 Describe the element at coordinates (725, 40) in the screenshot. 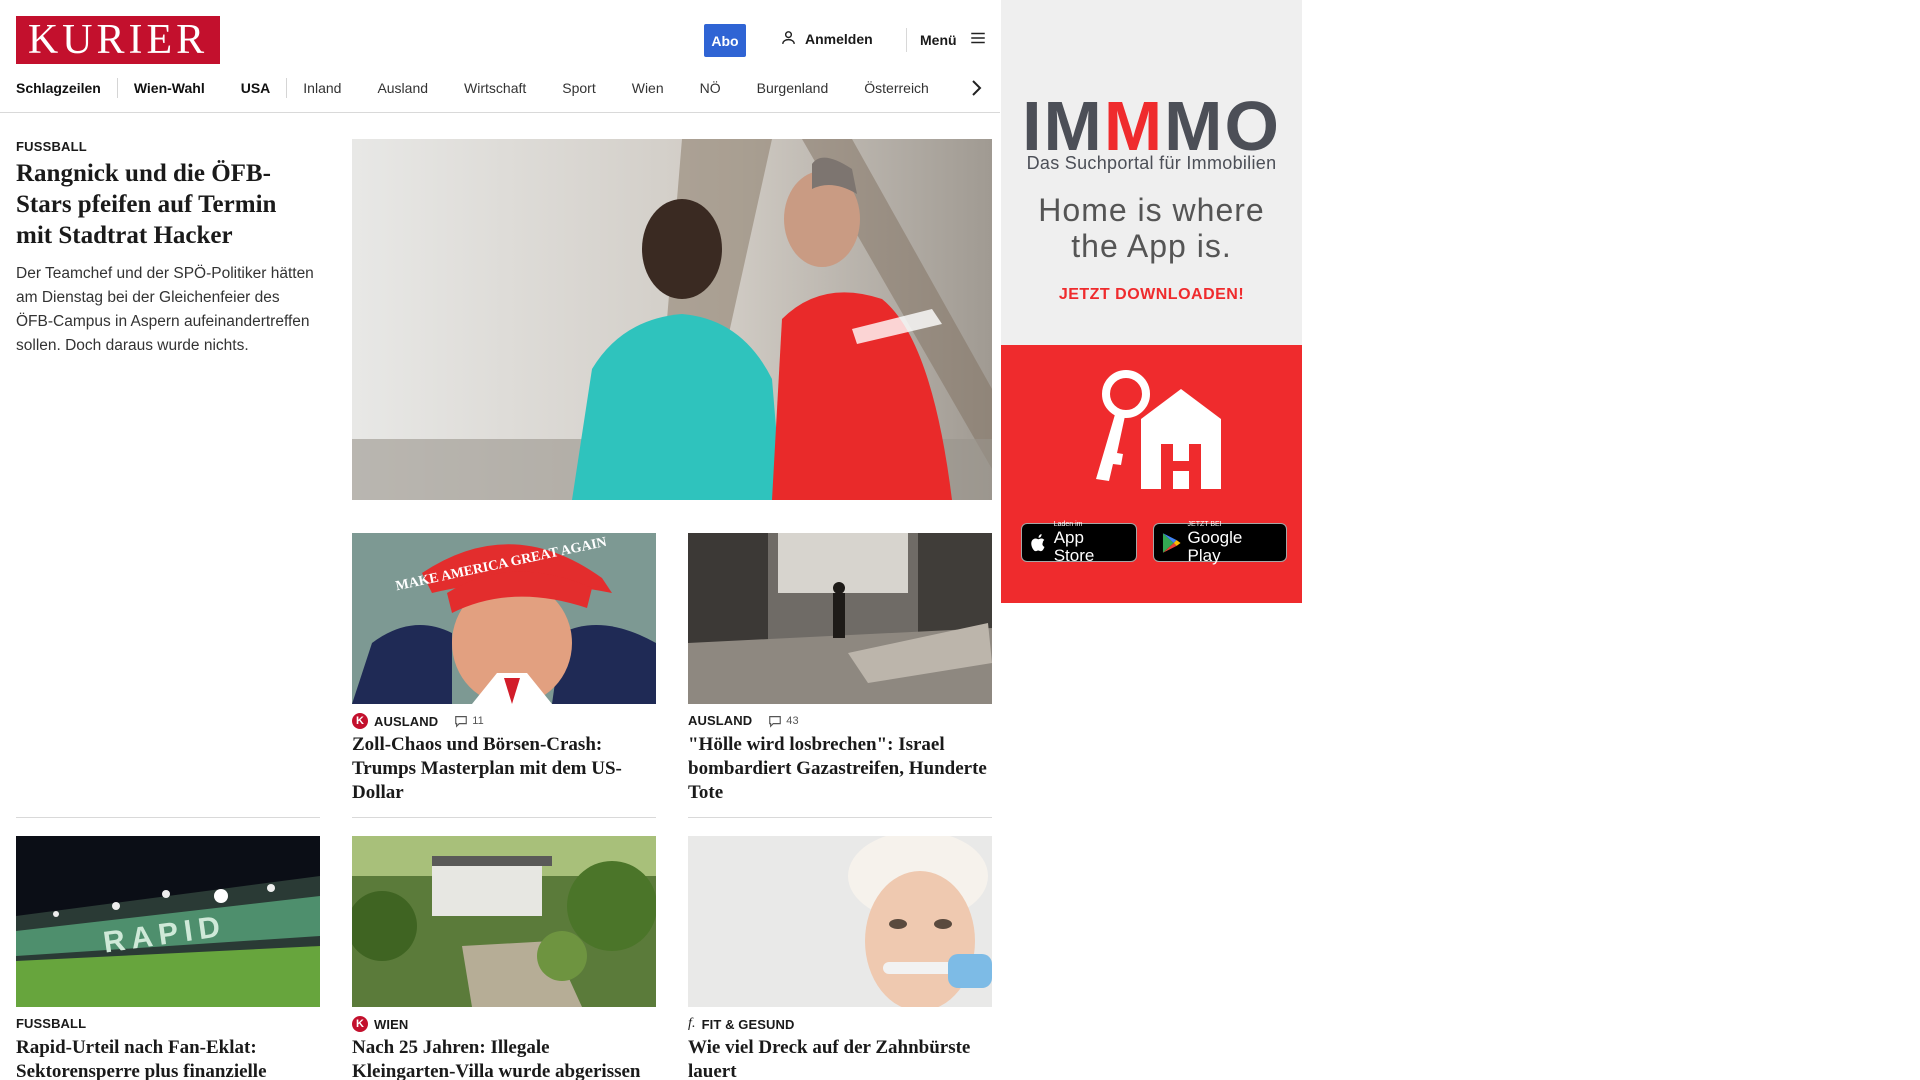

I see `abo-button: Abo` at that location.